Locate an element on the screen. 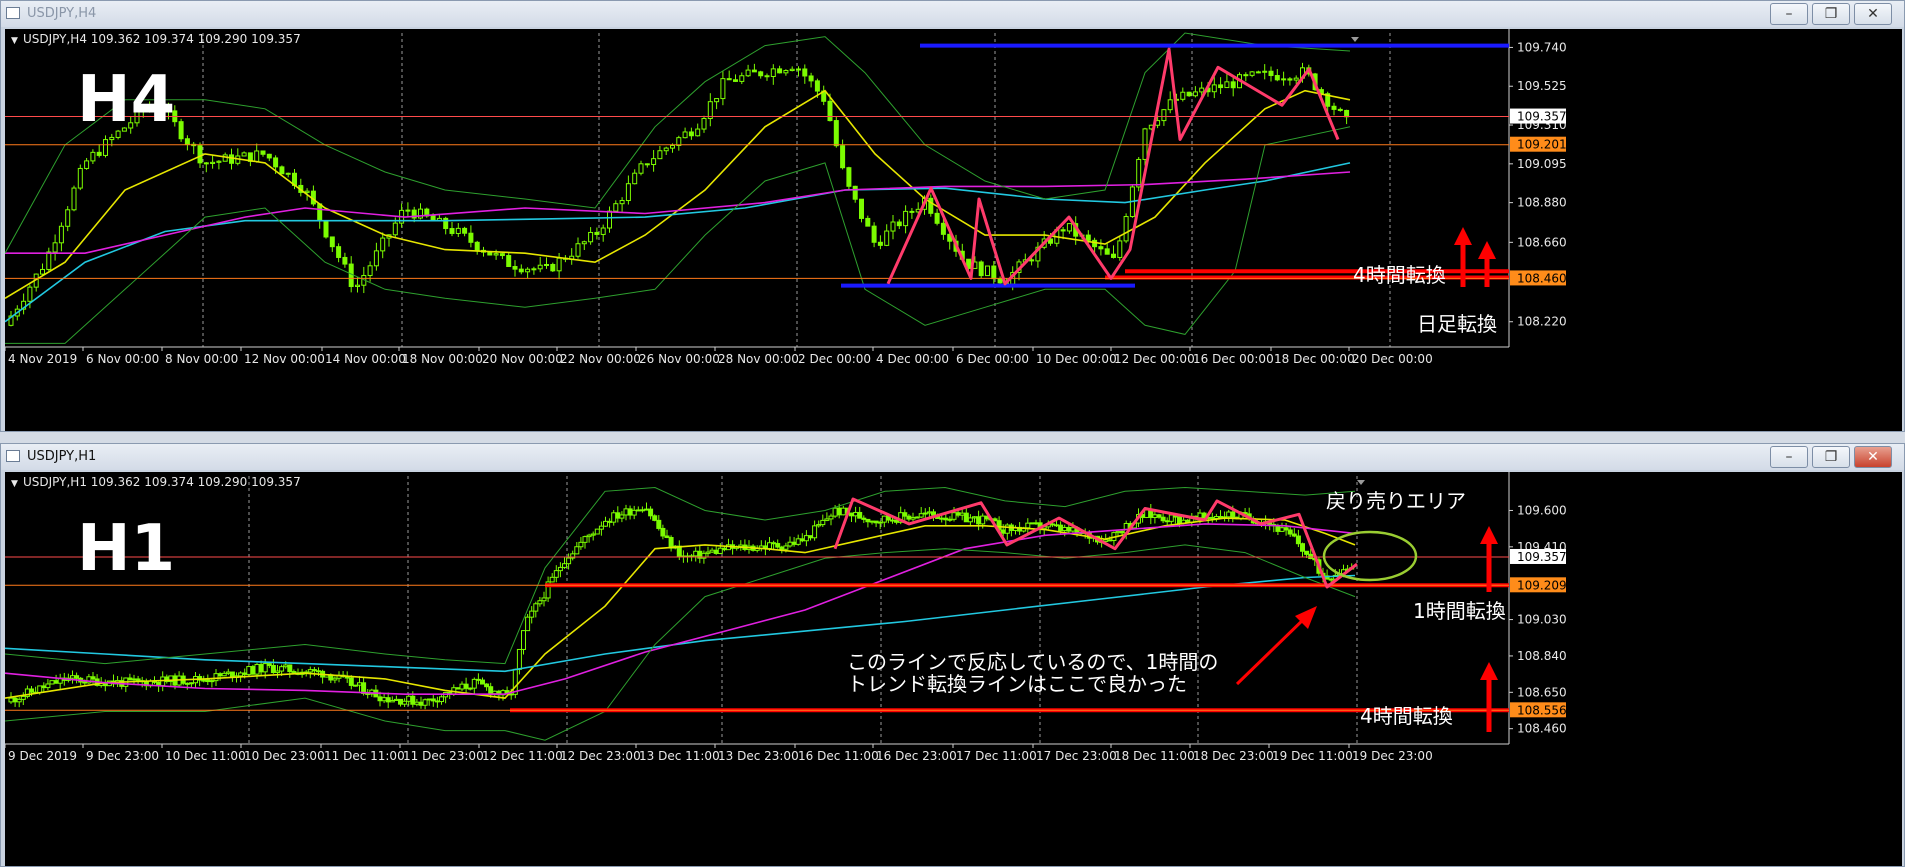 This screenshot has height=867, width=1905. window-titlebar: USDJPY,H4 – ❐ ✕ is located at coordinates (952, 14).